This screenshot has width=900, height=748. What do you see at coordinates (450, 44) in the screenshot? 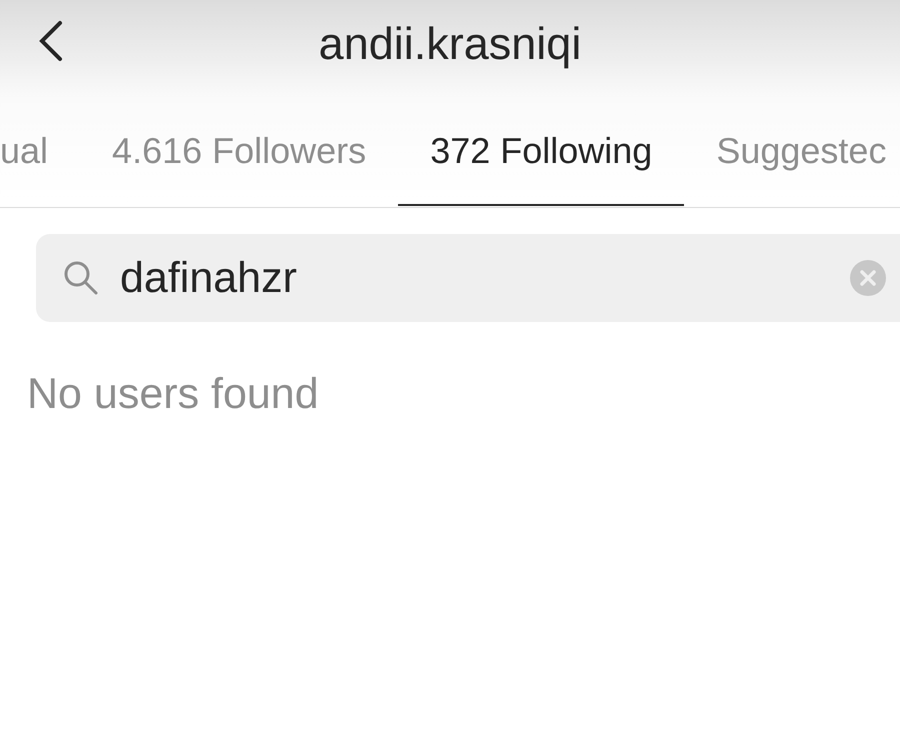
I see `profile-username: andii.krasniqi` at bounding box center [450, 44].